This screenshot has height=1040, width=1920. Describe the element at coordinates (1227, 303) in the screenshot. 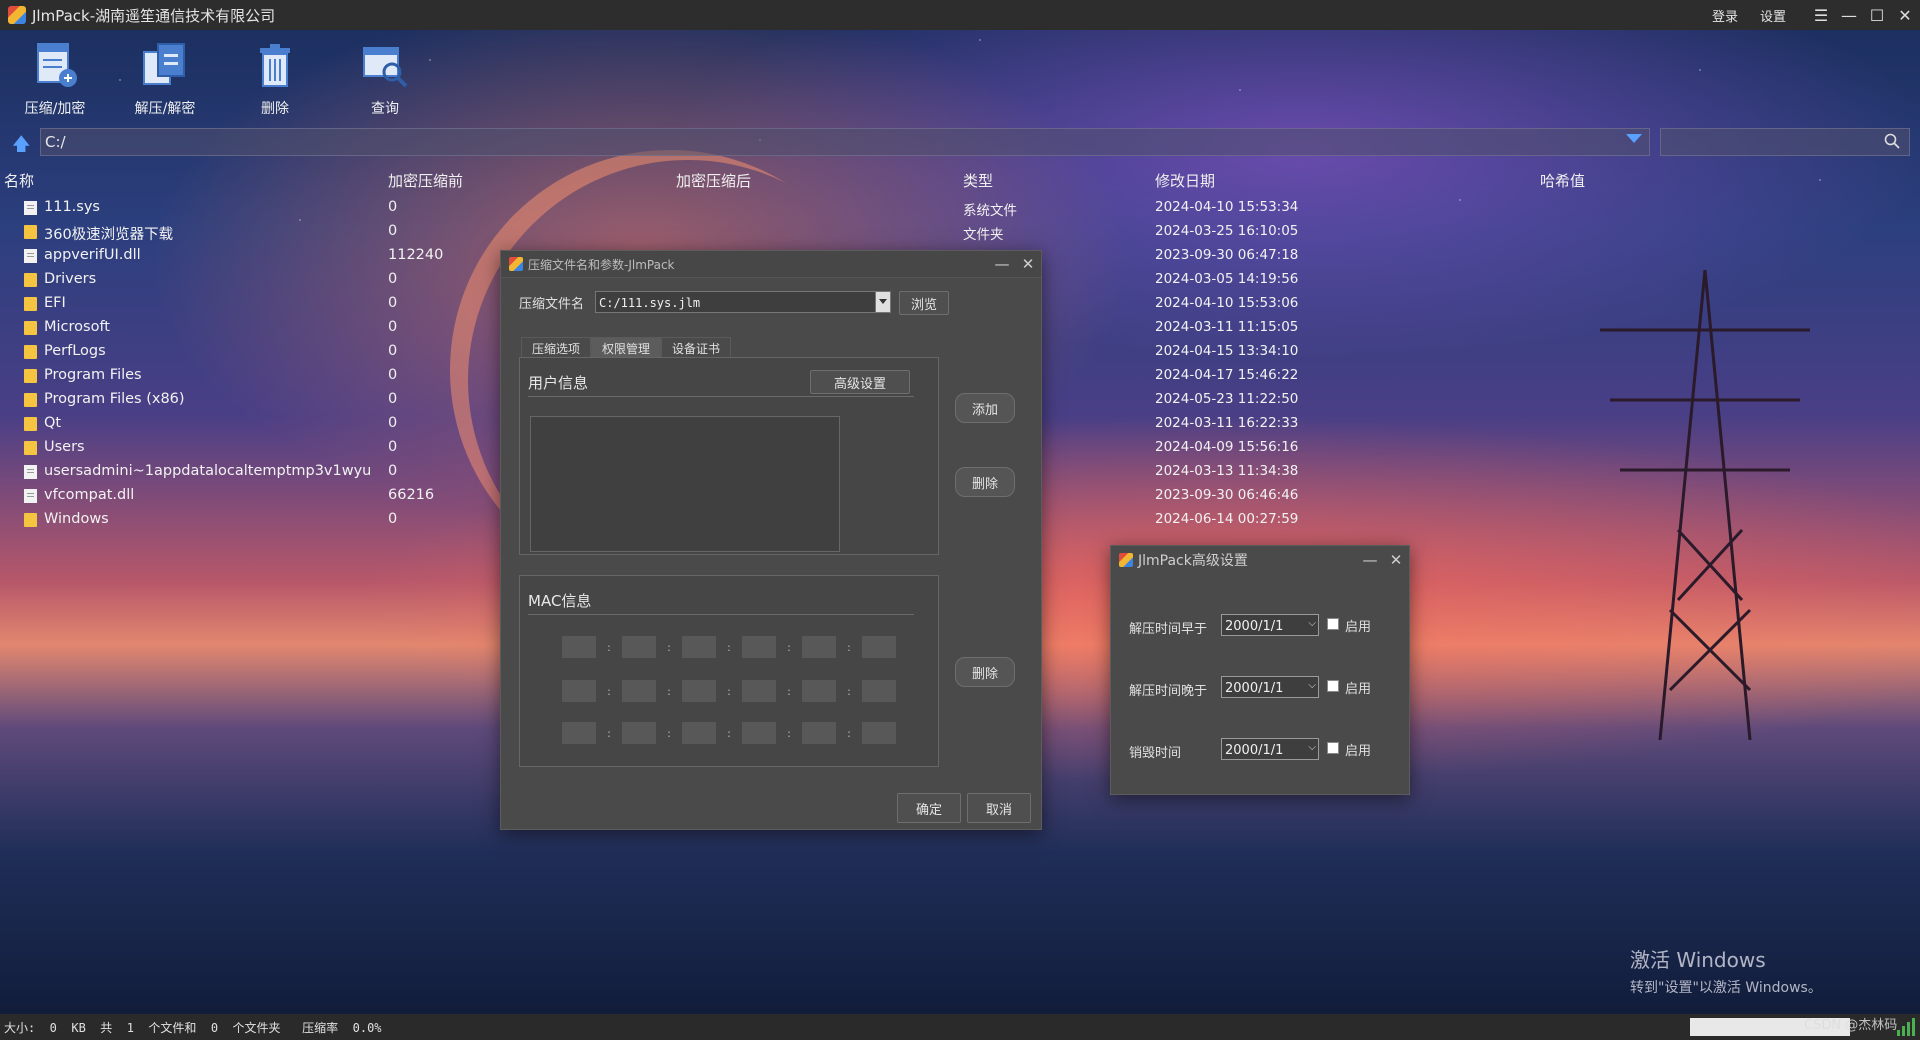

I see `file-date: 2024-04-10 15:53:06` at that location.